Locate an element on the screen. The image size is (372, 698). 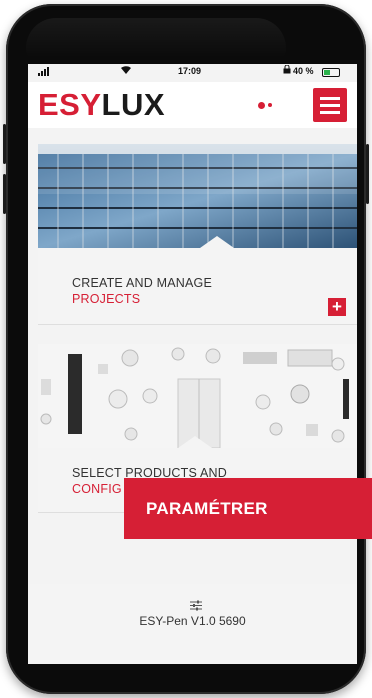
battery-icon is located at coordinates (331, 72).